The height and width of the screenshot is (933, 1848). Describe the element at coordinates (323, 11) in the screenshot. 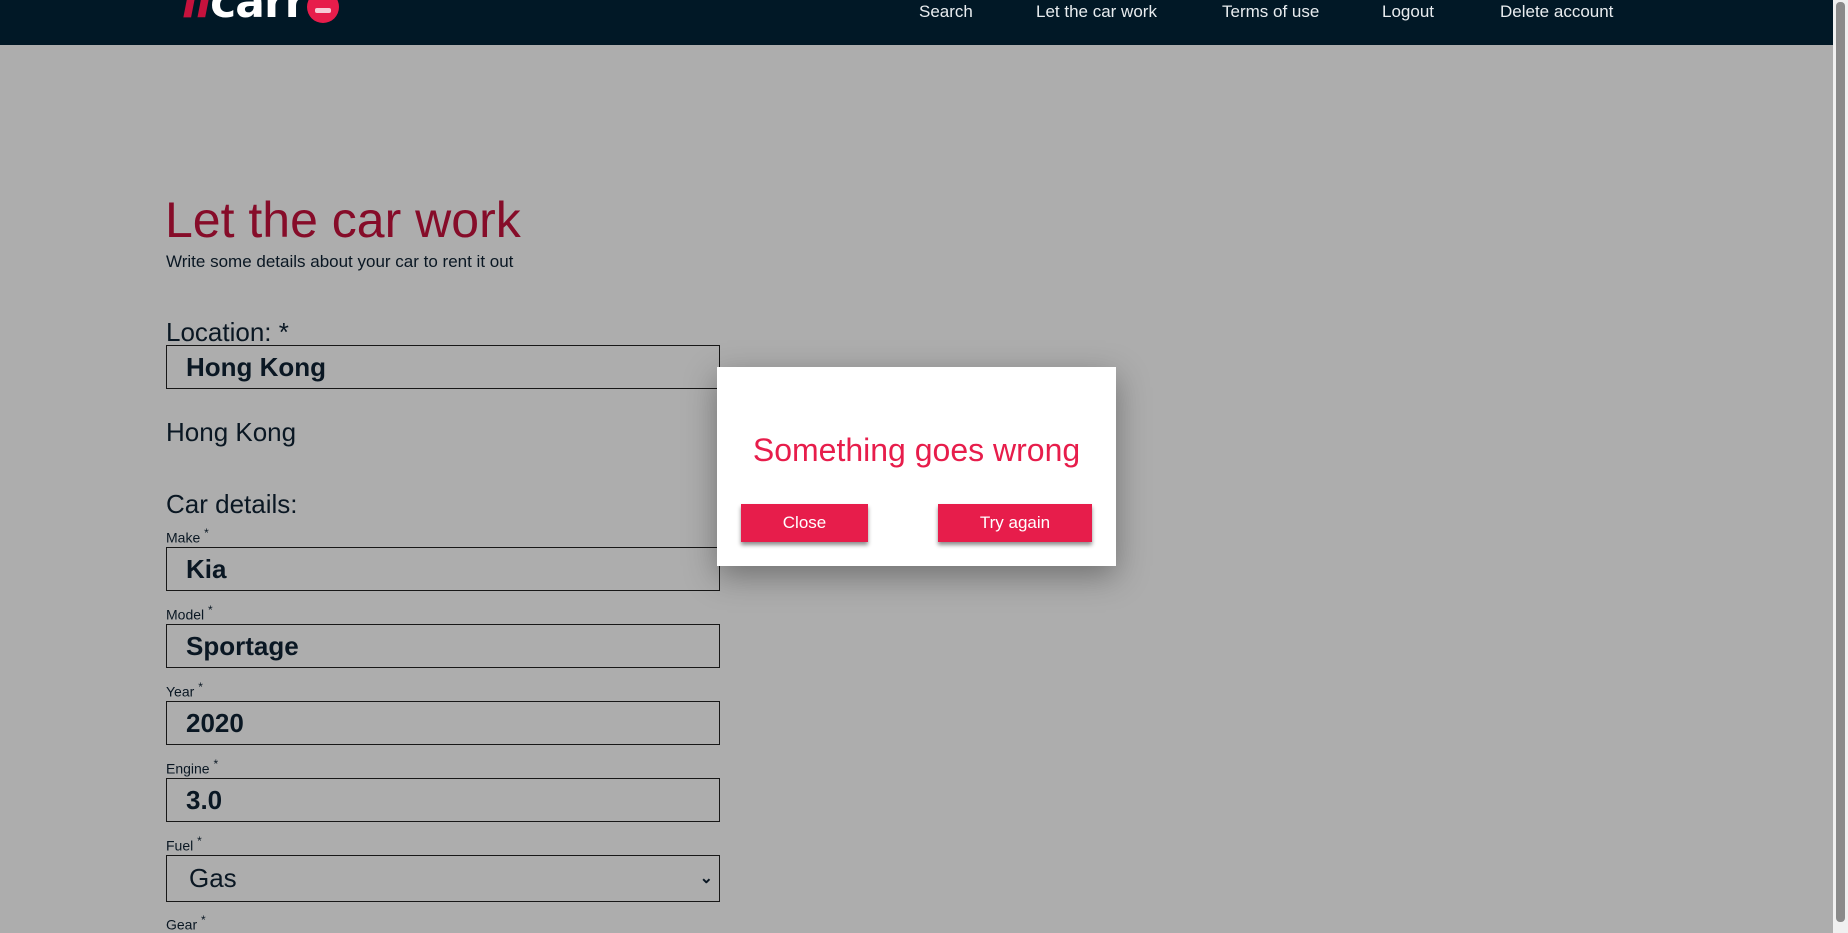

I see `car-icon` at that location.